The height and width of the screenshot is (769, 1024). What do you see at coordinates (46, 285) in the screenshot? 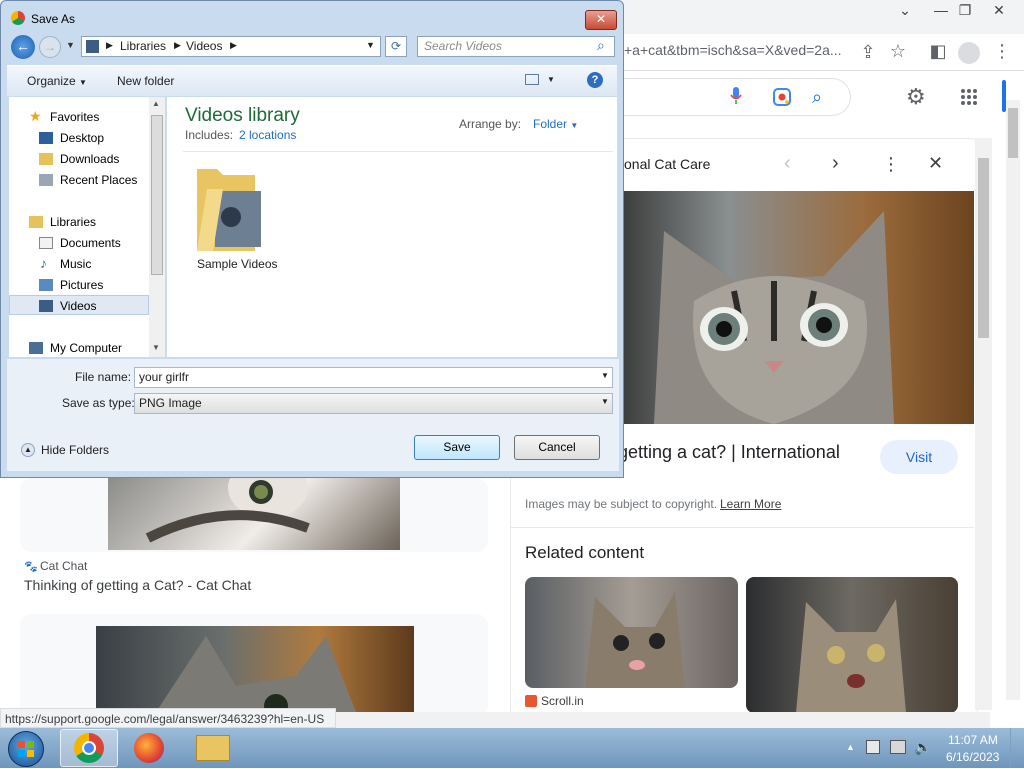
I see `pictures-icon` at bounding box center [46, 285].